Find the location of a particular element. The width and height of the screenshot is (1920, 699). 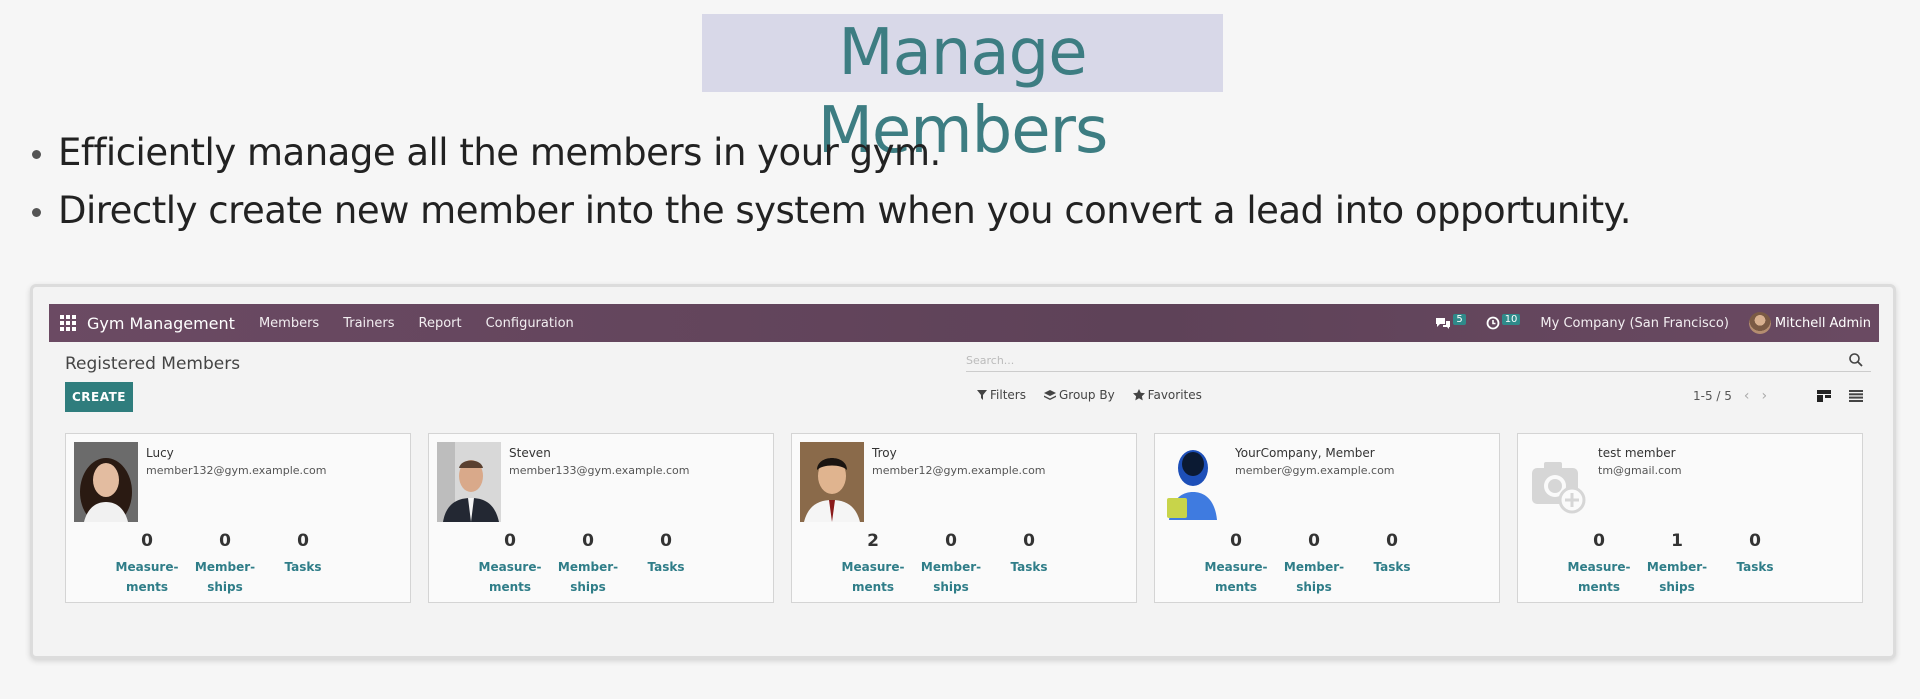

member-name: Steven is located at coordinates (530, 453).